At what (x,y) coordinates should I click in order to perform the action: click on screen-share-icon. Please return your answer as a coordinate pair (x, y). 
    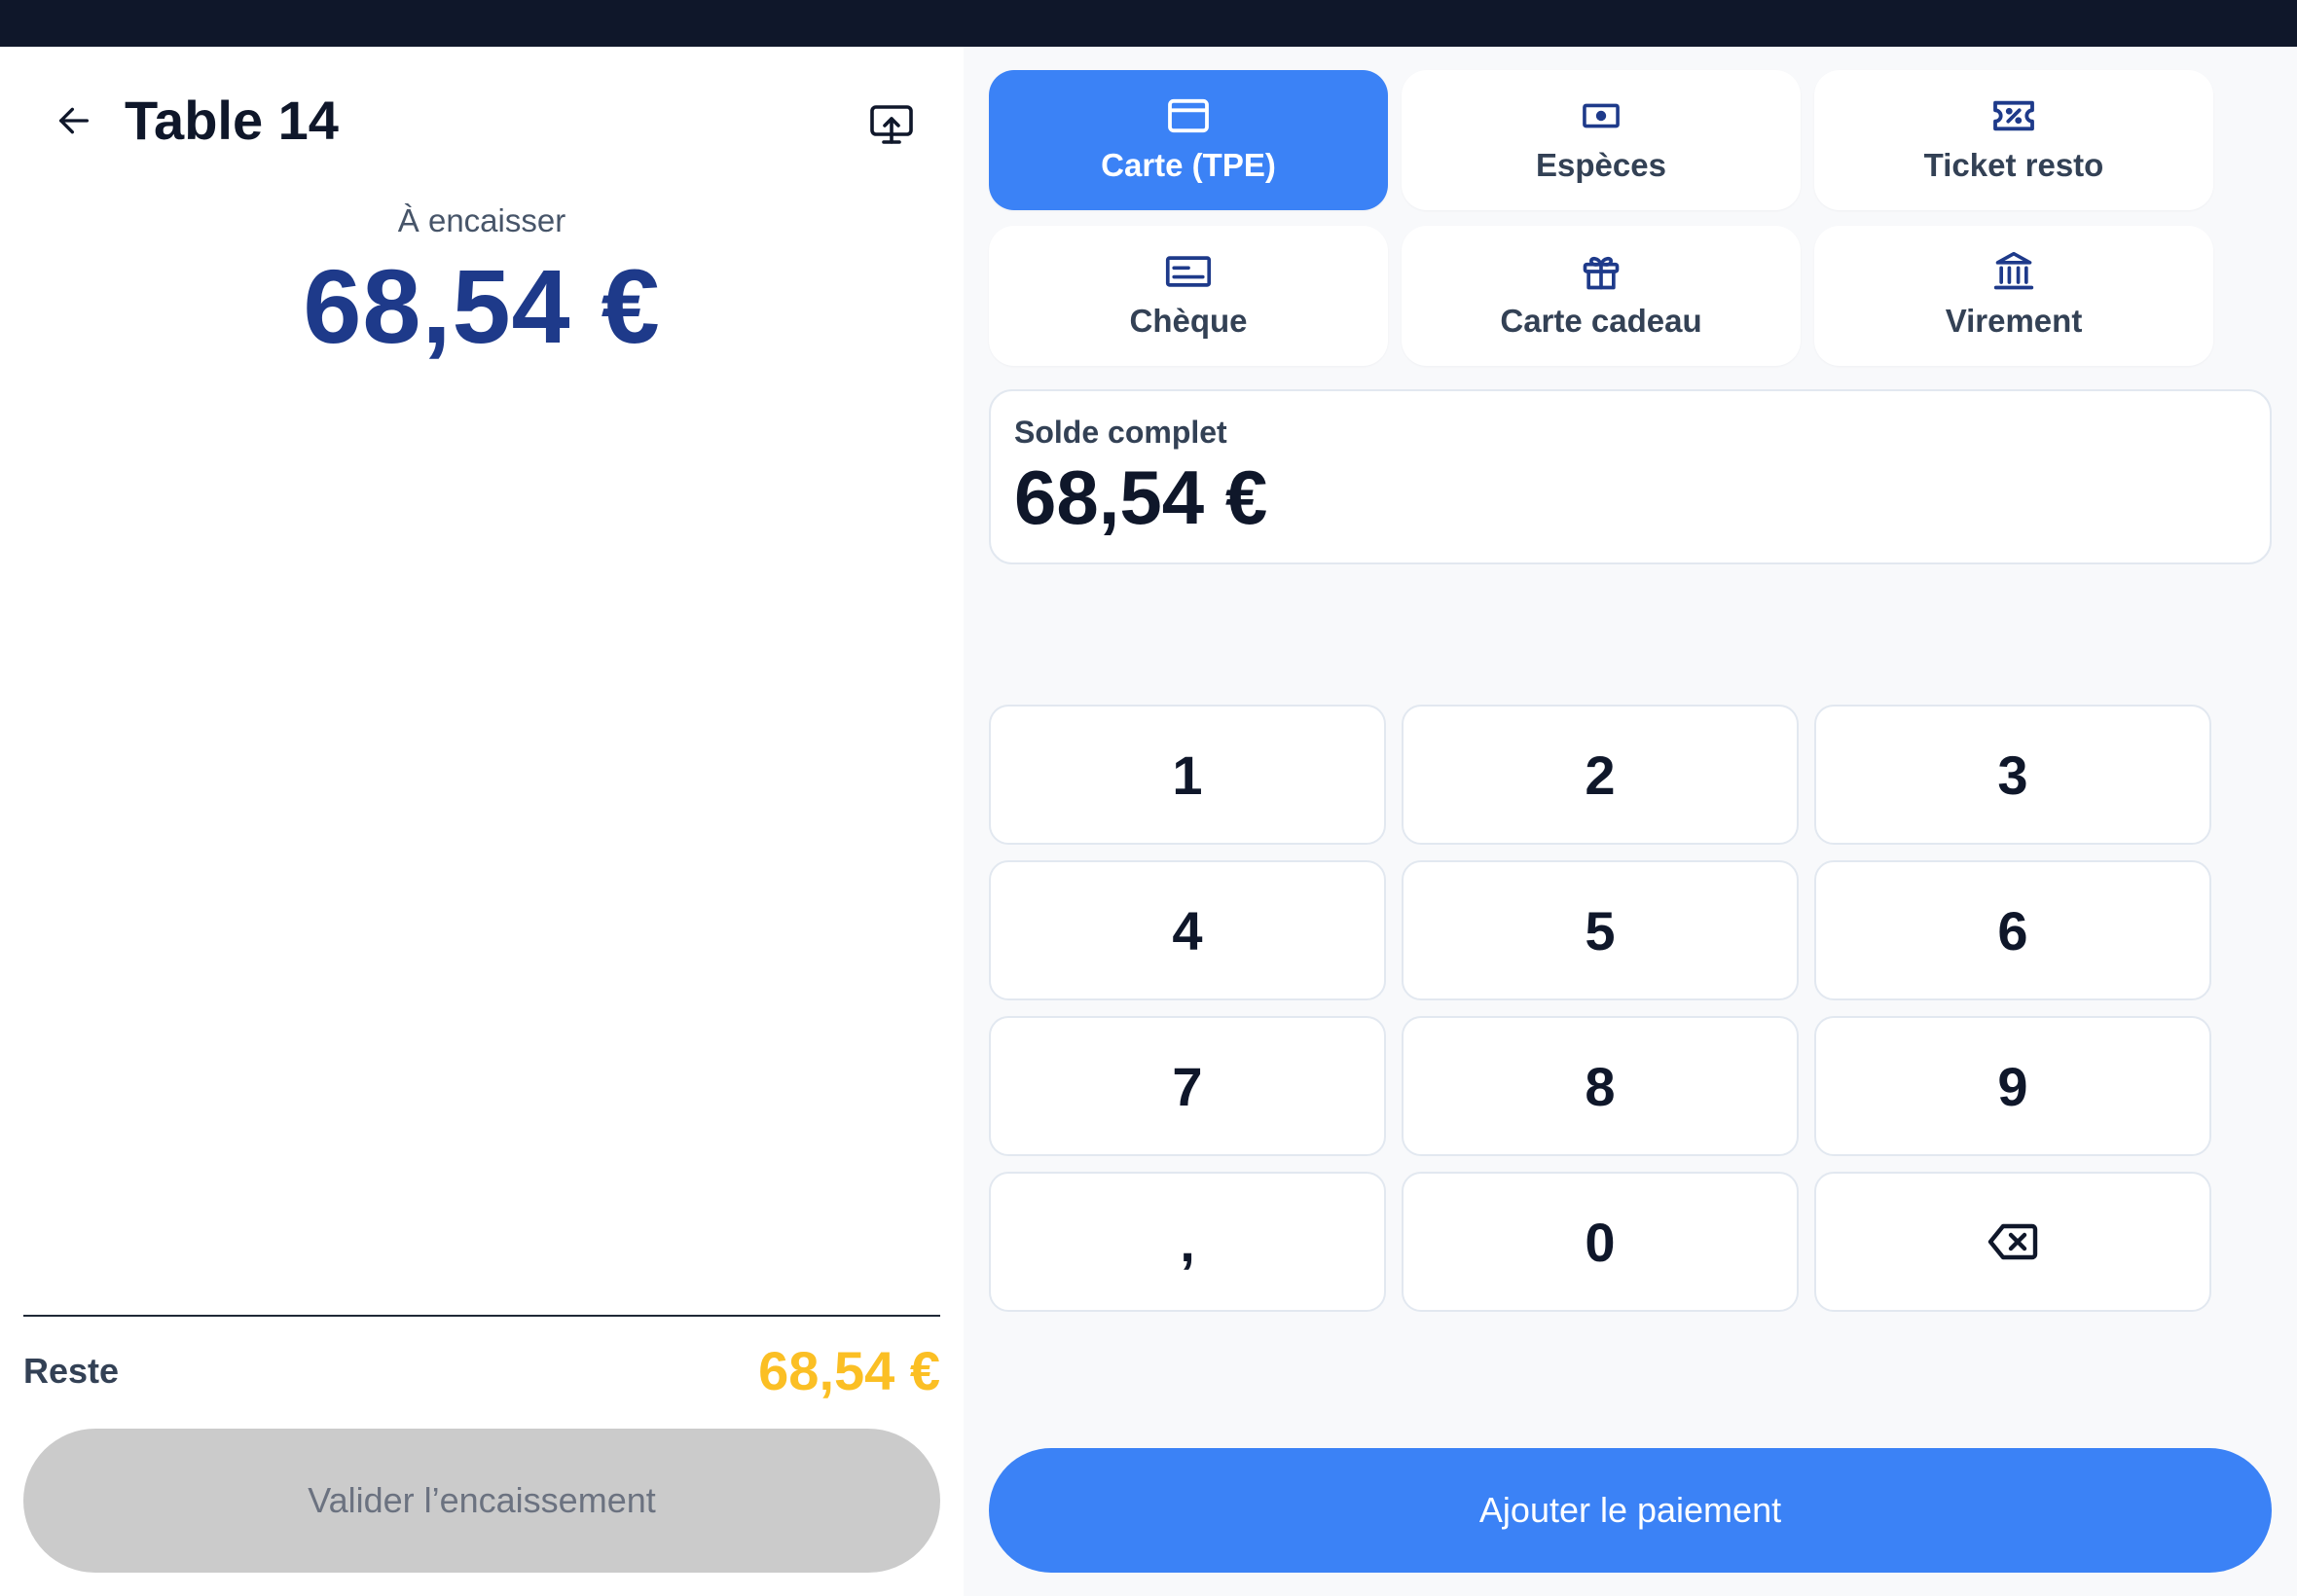
    Looking at the image, I should click on (891, 124).